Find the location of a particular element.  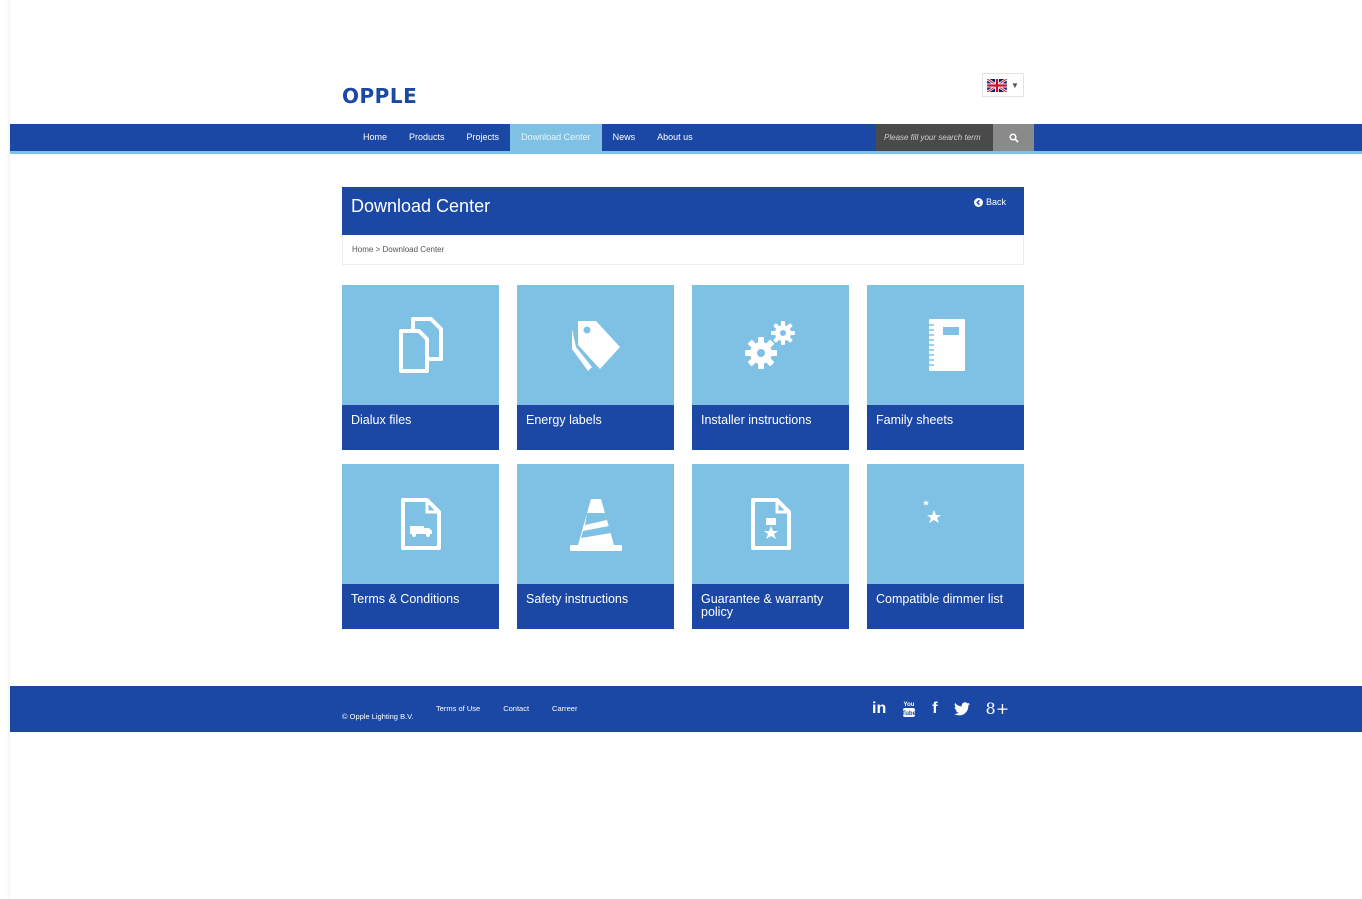

page-title: Download Center is located at coordinates (421, 206).